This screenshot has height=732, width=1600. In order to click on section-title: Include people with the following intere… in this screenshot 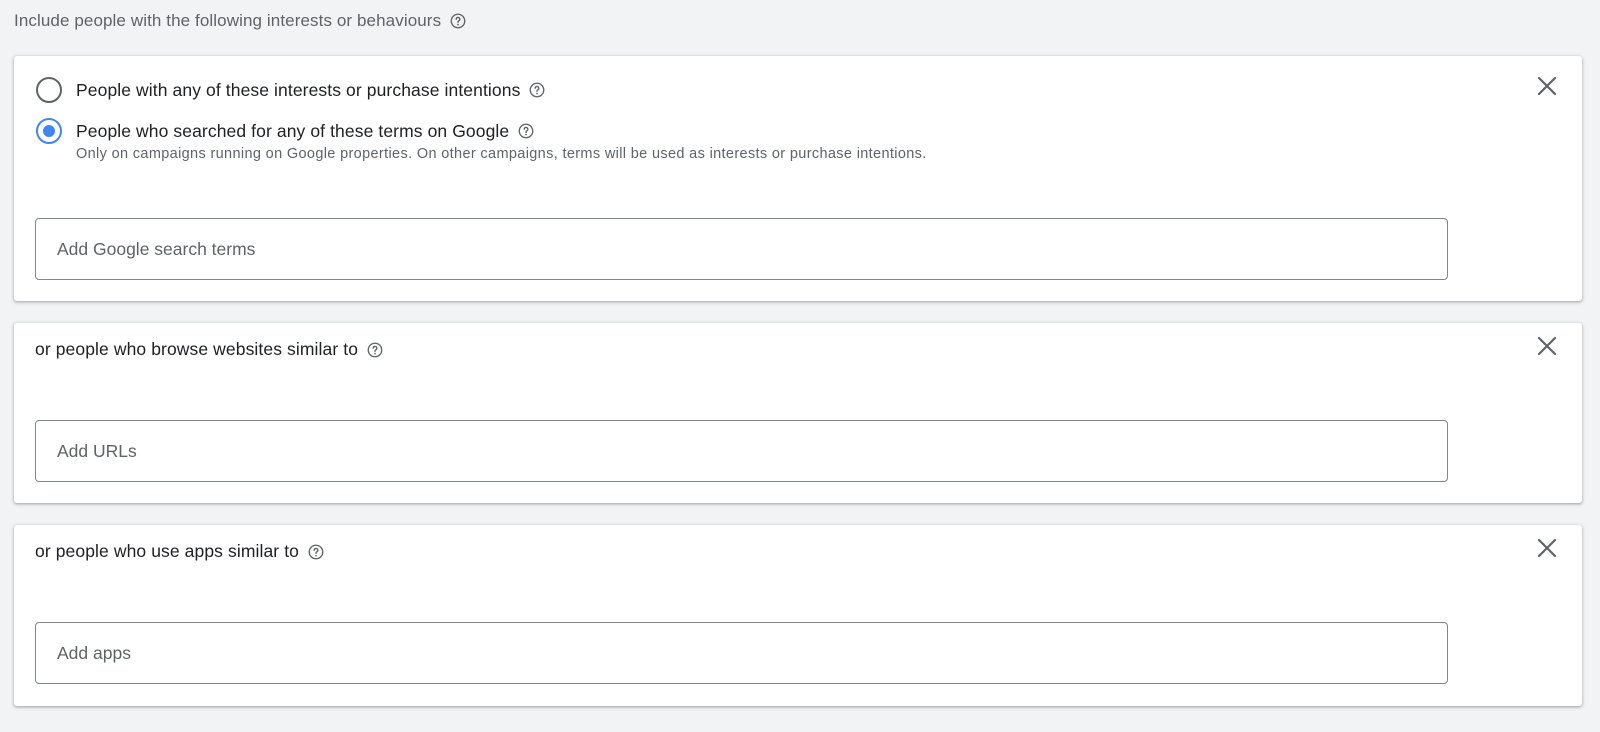, I will do `click(228, 20)`.